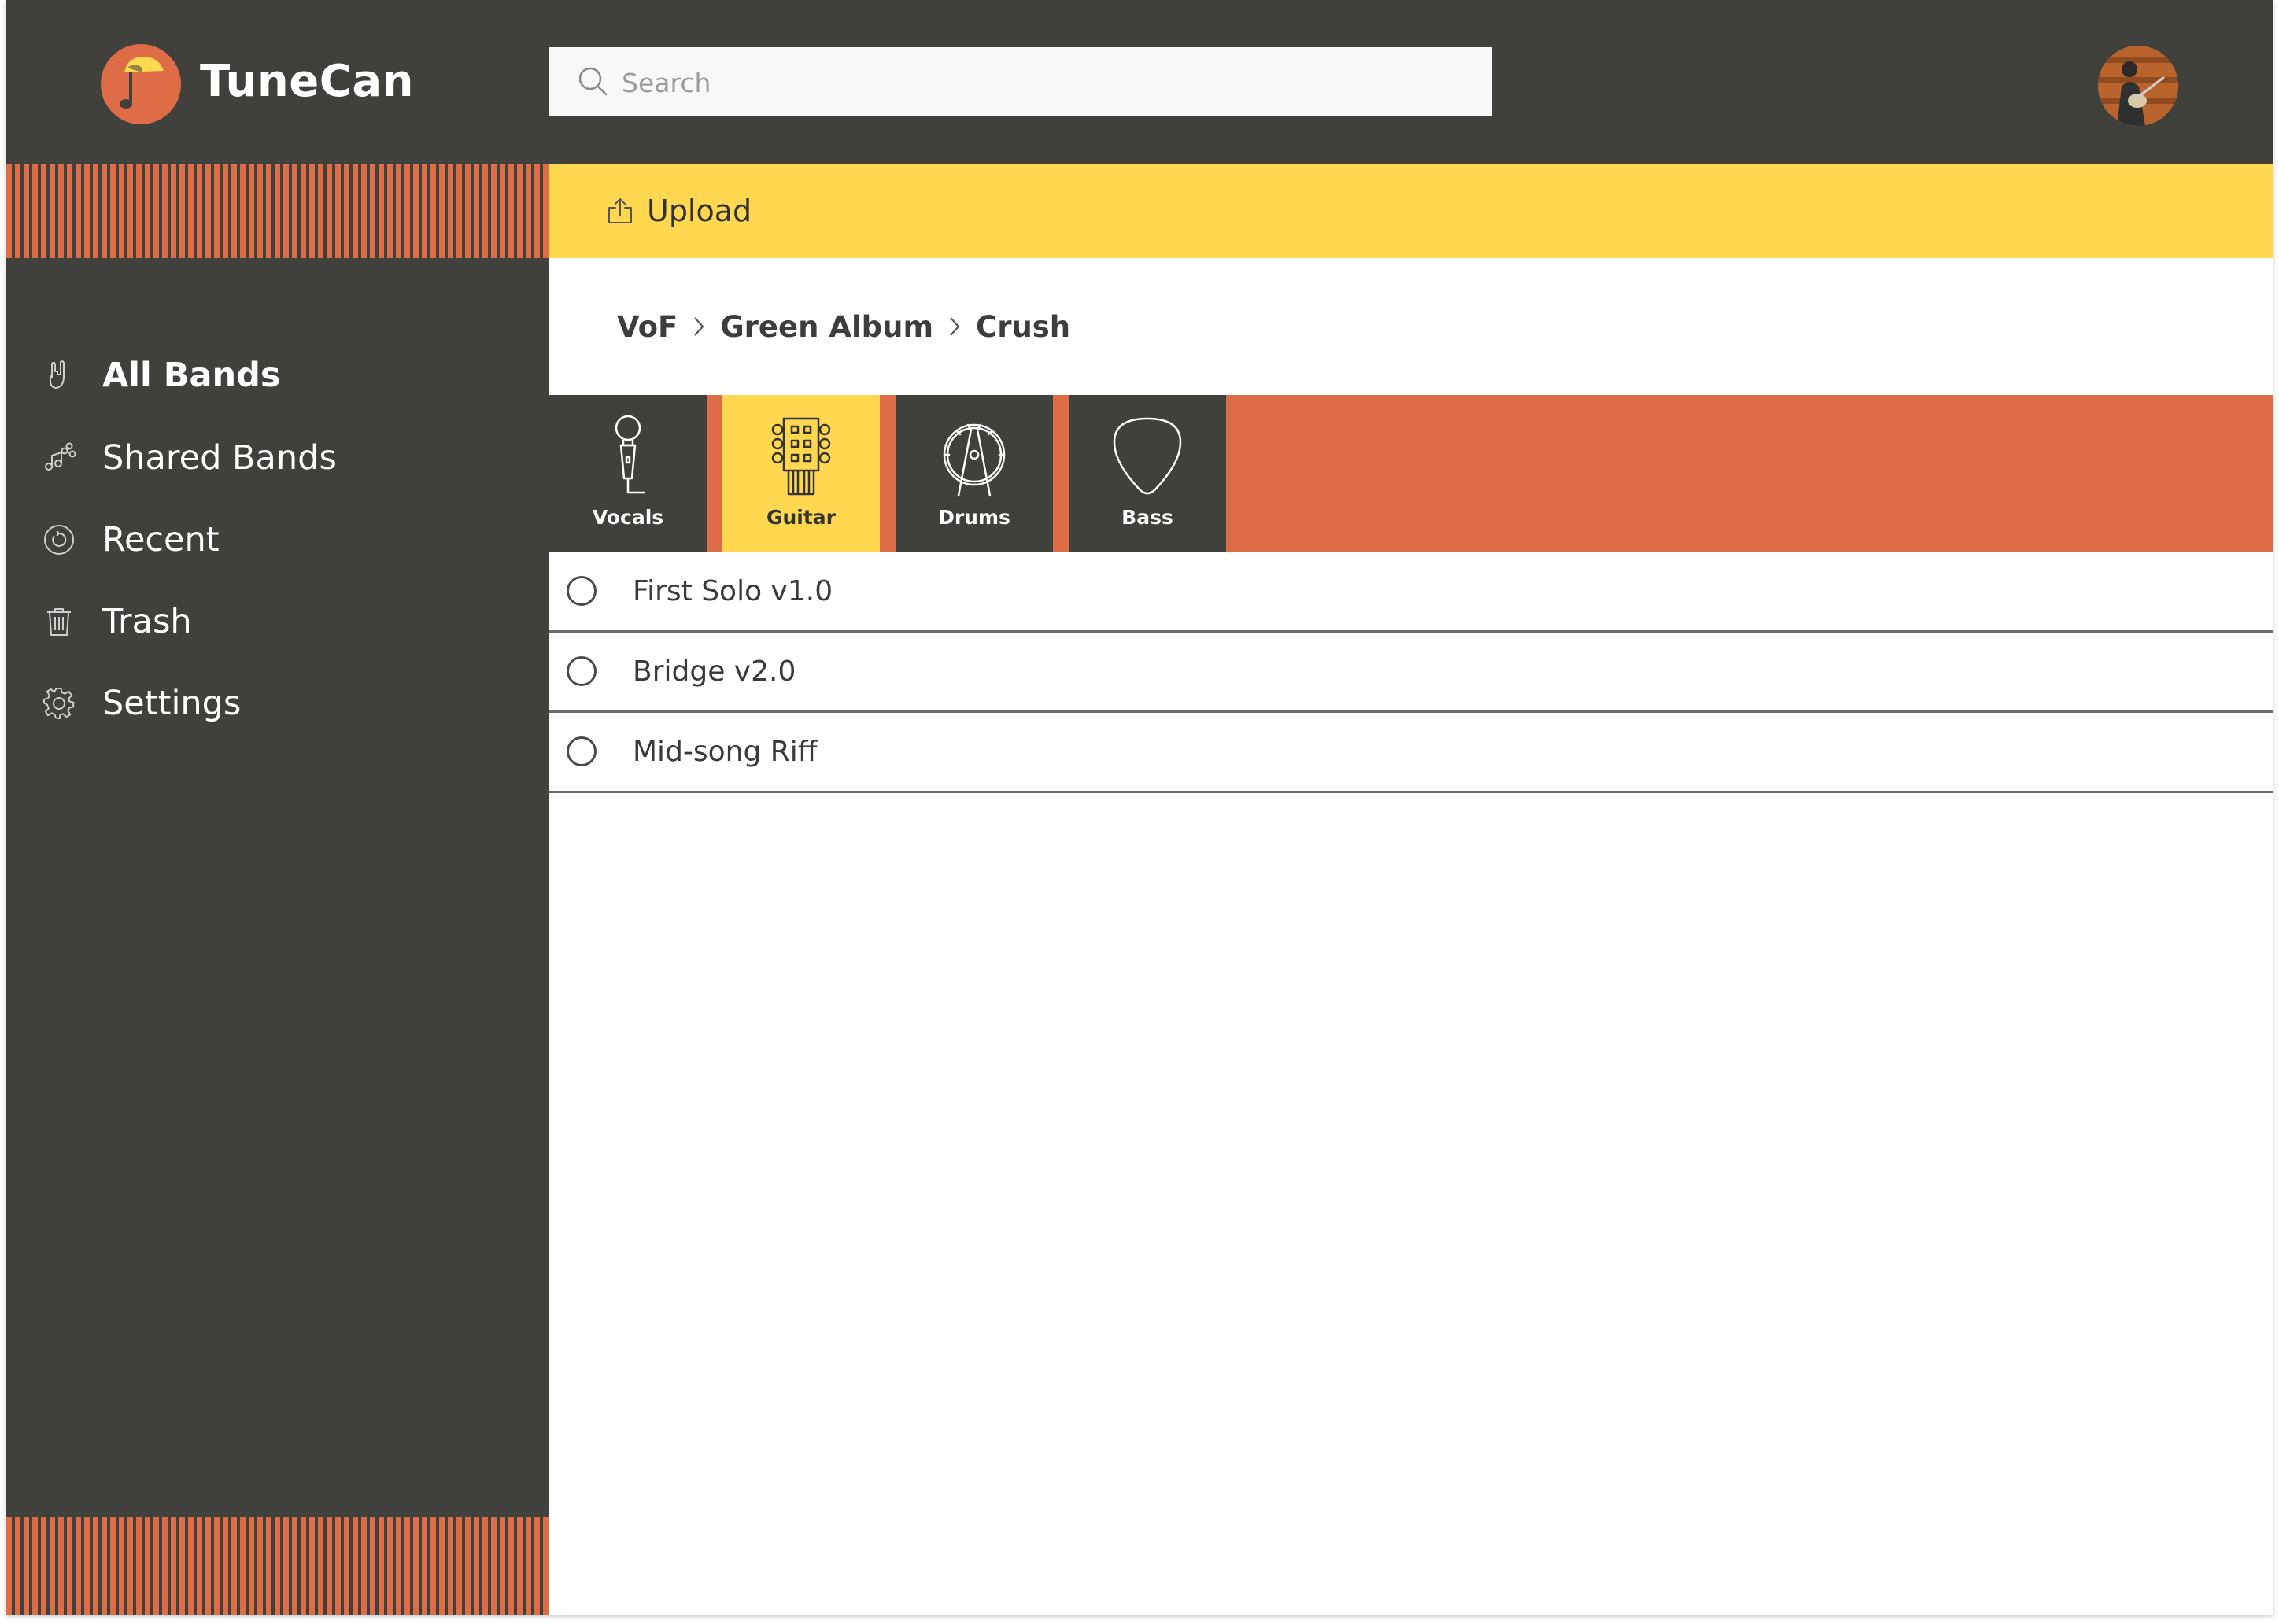 The width and height of the screenshot is (2279, 1624). I want to click on upload-label: Upload, so click(699, 211).